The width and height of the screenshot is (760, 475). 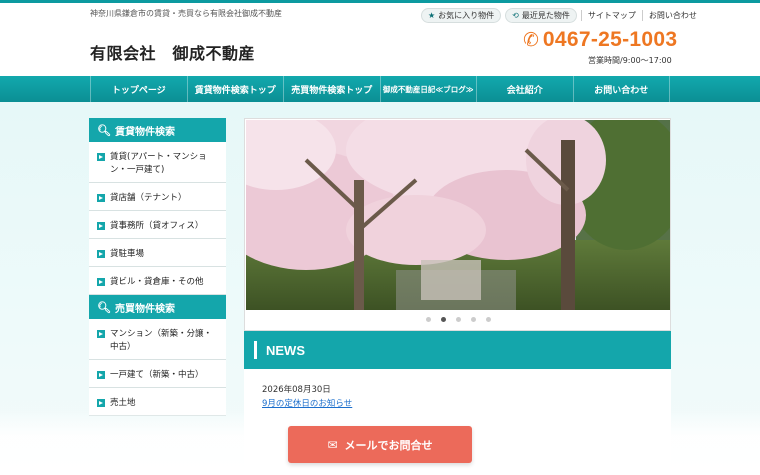 I want to click on sale-search-header: 🔍︎ 売買物件検索, so click(x=157, y=307).